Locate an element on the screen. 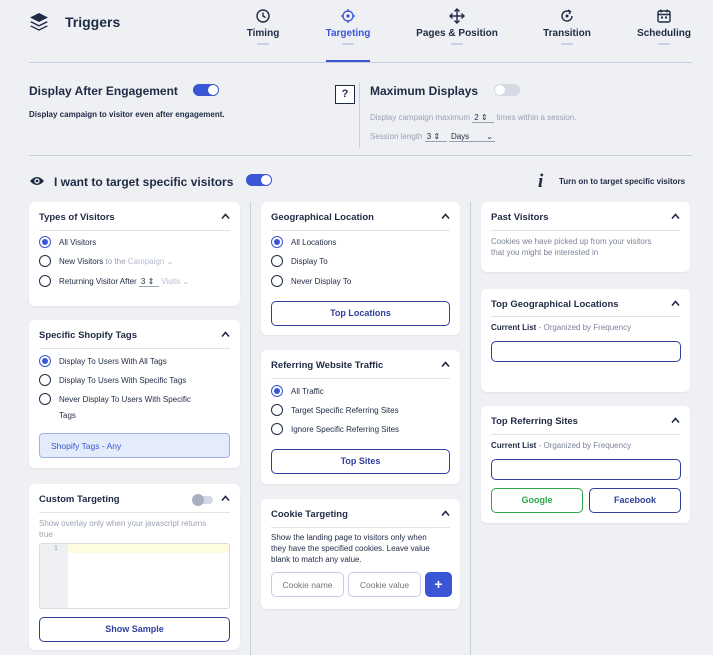 The width and height of the screenshot is (713, 655). session-length-row: Session length 3 ⇕ Days ⌄ is located at coordinates (432, 137).